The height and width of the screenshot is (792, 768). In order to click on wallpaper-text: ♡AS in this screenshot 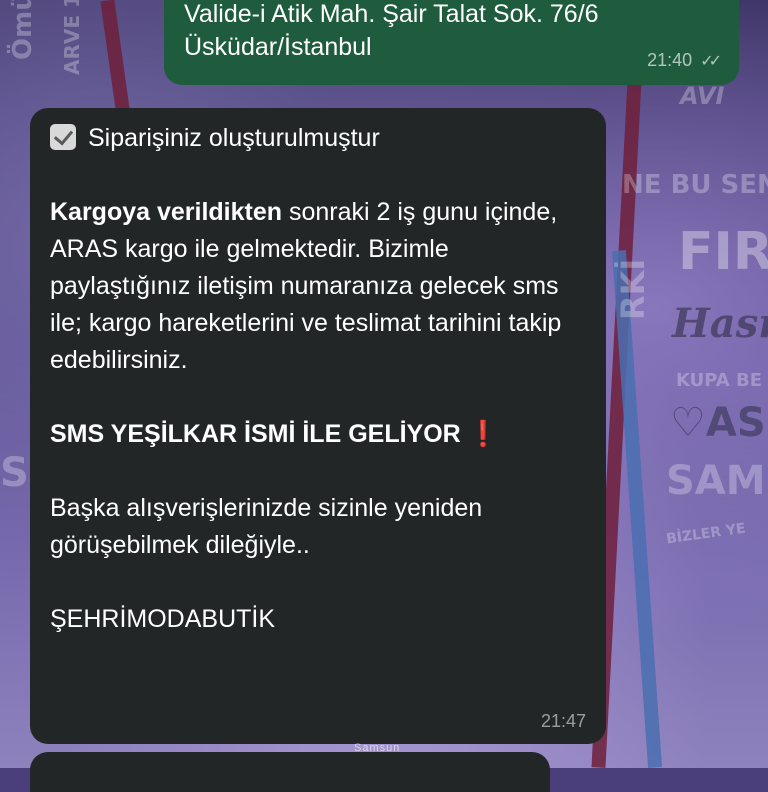, I will do `click(718, 423)`.